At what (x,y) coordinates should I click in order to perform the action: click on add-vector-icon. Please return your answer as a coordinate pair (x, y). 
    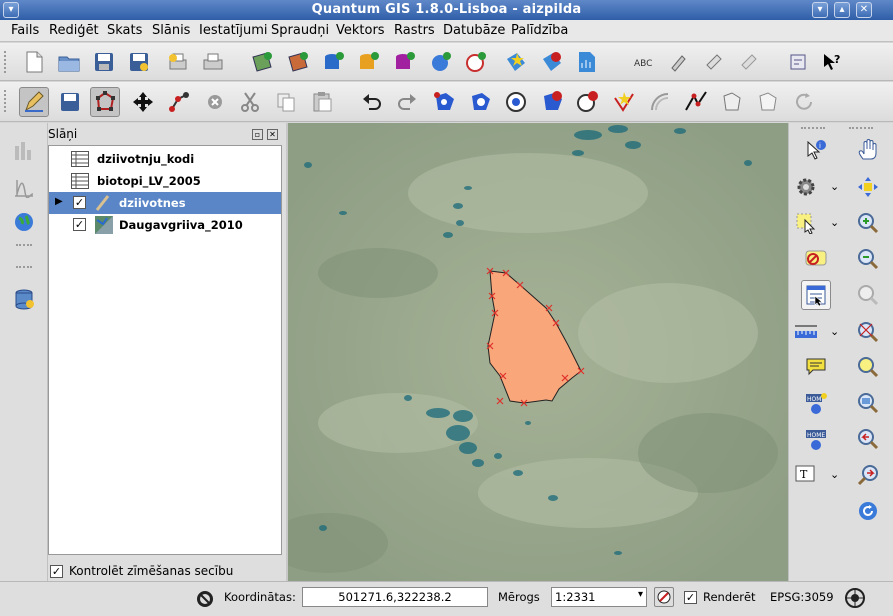
    Looking at the image, I should click on (334, 62).